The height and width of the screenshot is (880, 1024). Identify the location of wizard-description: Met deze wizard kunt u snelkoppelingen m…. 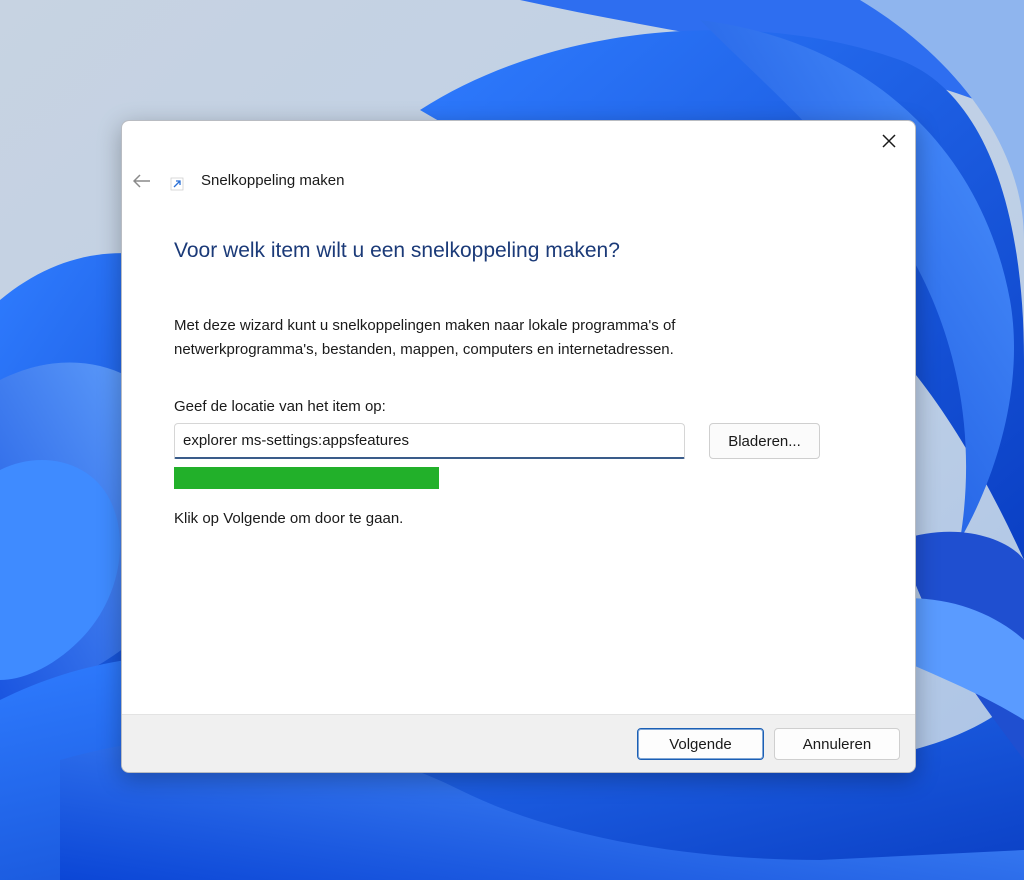
(425, 337).